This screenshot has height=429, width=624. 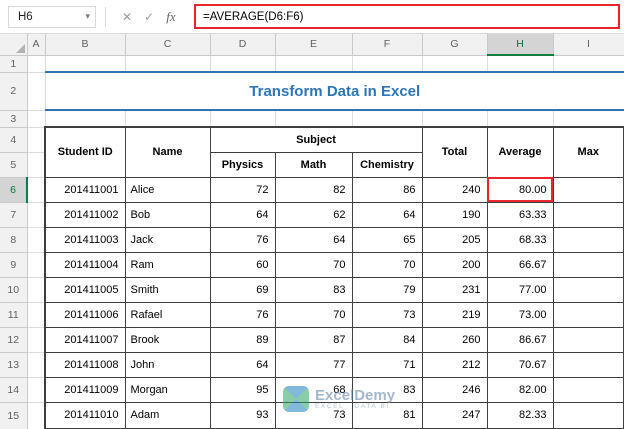 I want to click on cell-math: 68, so click(x=313, y=389).